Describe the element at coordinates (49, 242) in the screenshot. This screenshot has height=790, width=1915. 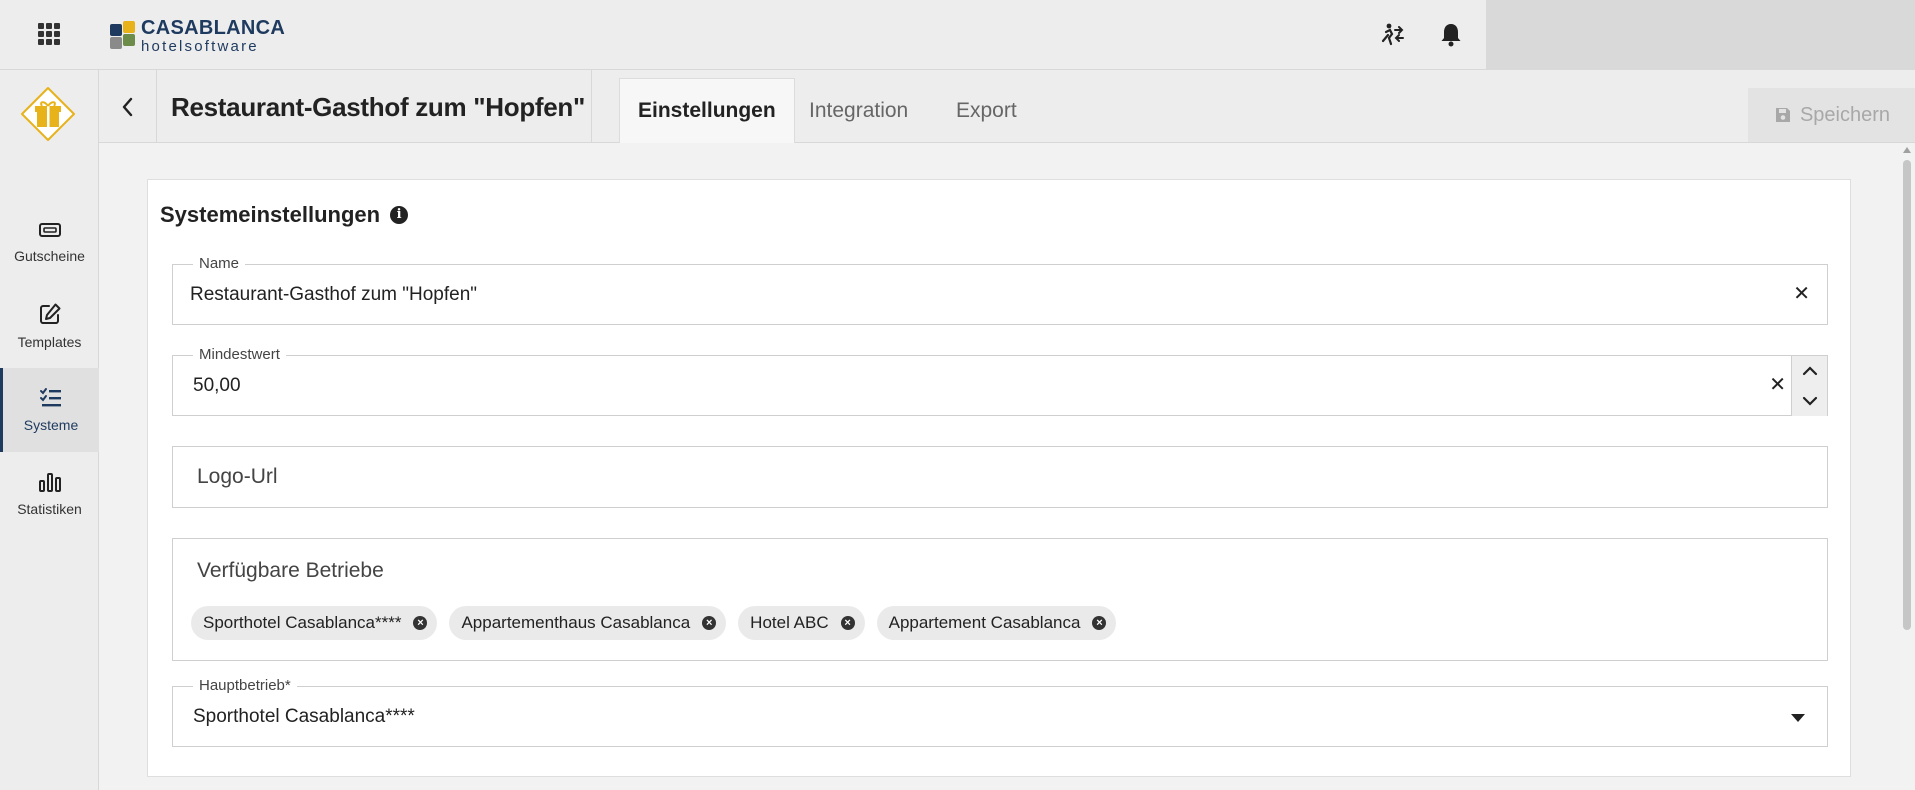
I see `sidebar-item-gutscheine: Gutscheine` at that location.